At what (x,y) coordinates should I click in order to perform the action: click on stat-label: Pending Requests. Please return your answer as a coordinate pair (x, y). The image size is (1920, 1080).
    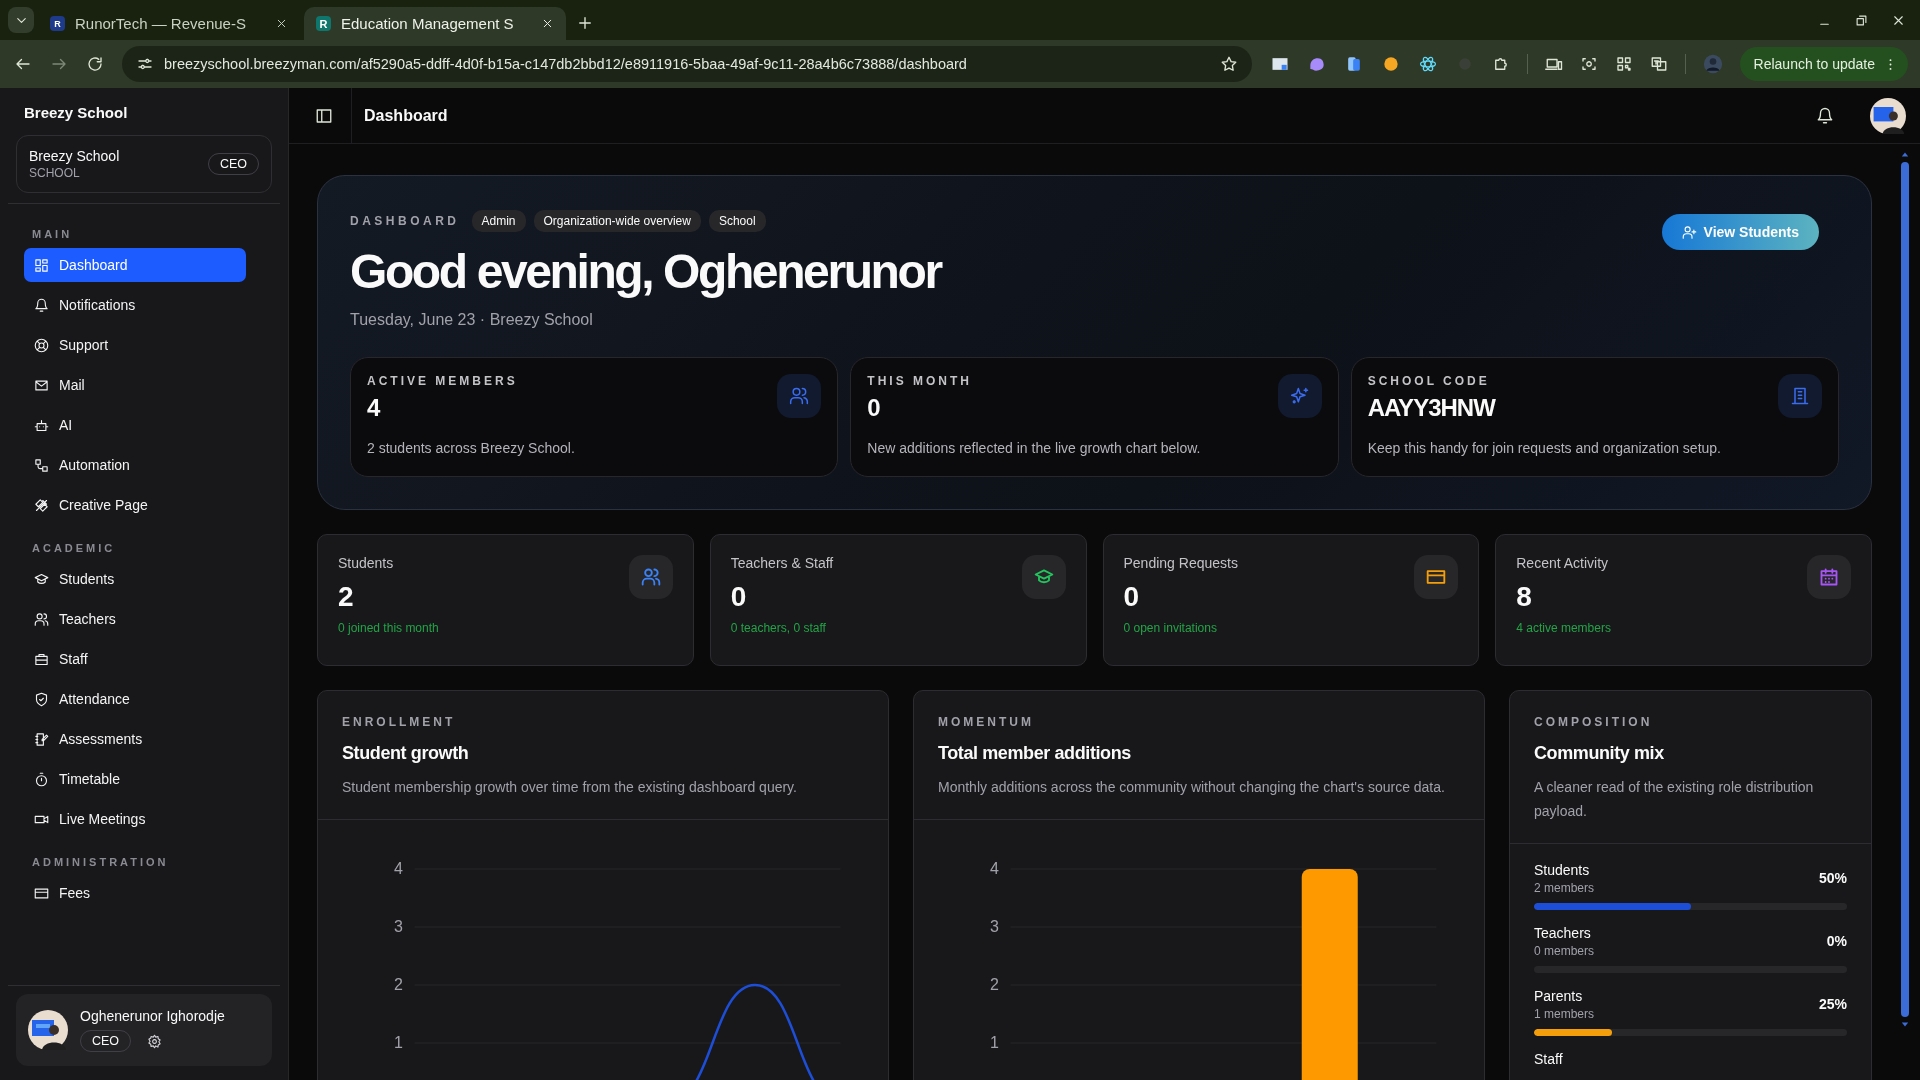
    Looking at the image, I should click on (1180, 562).